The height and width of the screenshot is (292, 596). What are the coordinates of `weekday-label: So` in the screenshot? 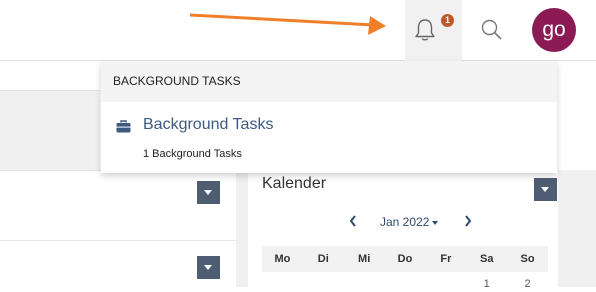 It's located at (527, 259).